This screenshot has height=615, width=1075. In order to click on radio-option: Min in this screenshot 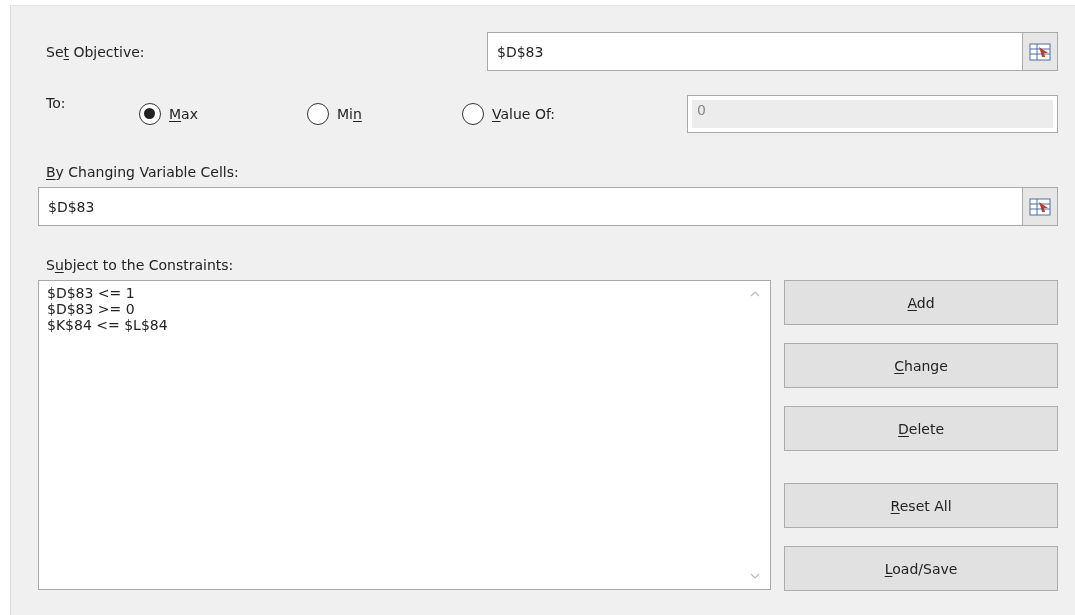, I will do `click(384, 114)`.